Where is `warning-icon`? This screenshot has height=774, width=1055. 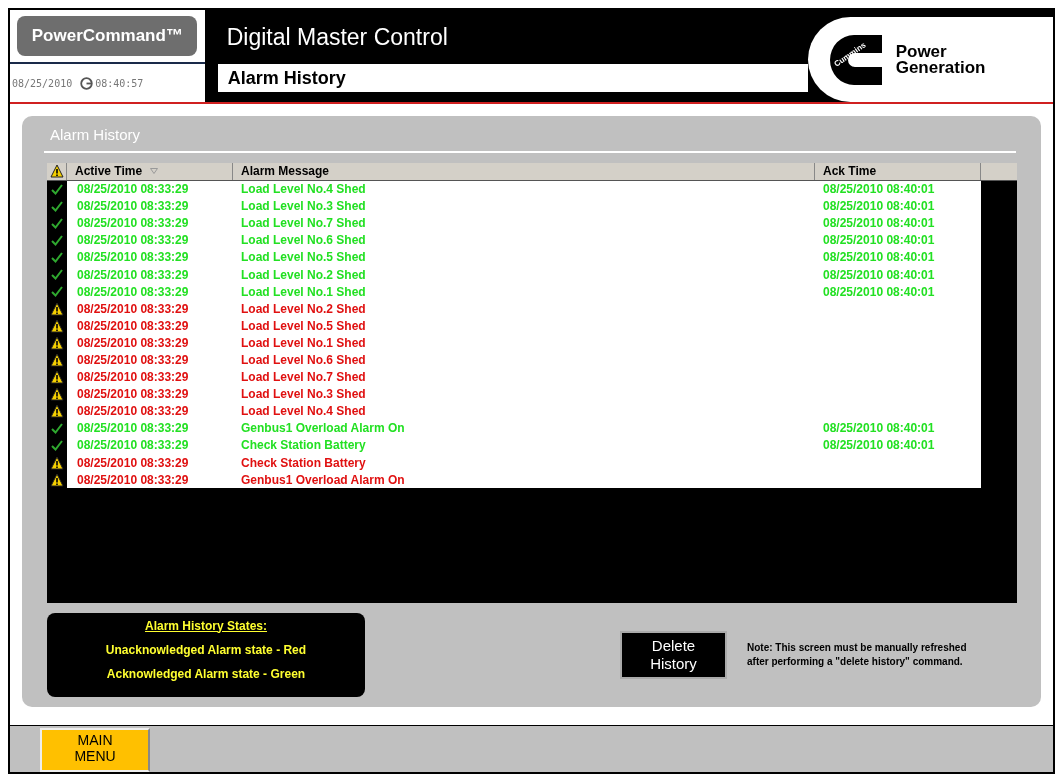 warning-icon is located at coordinates (56, 171).